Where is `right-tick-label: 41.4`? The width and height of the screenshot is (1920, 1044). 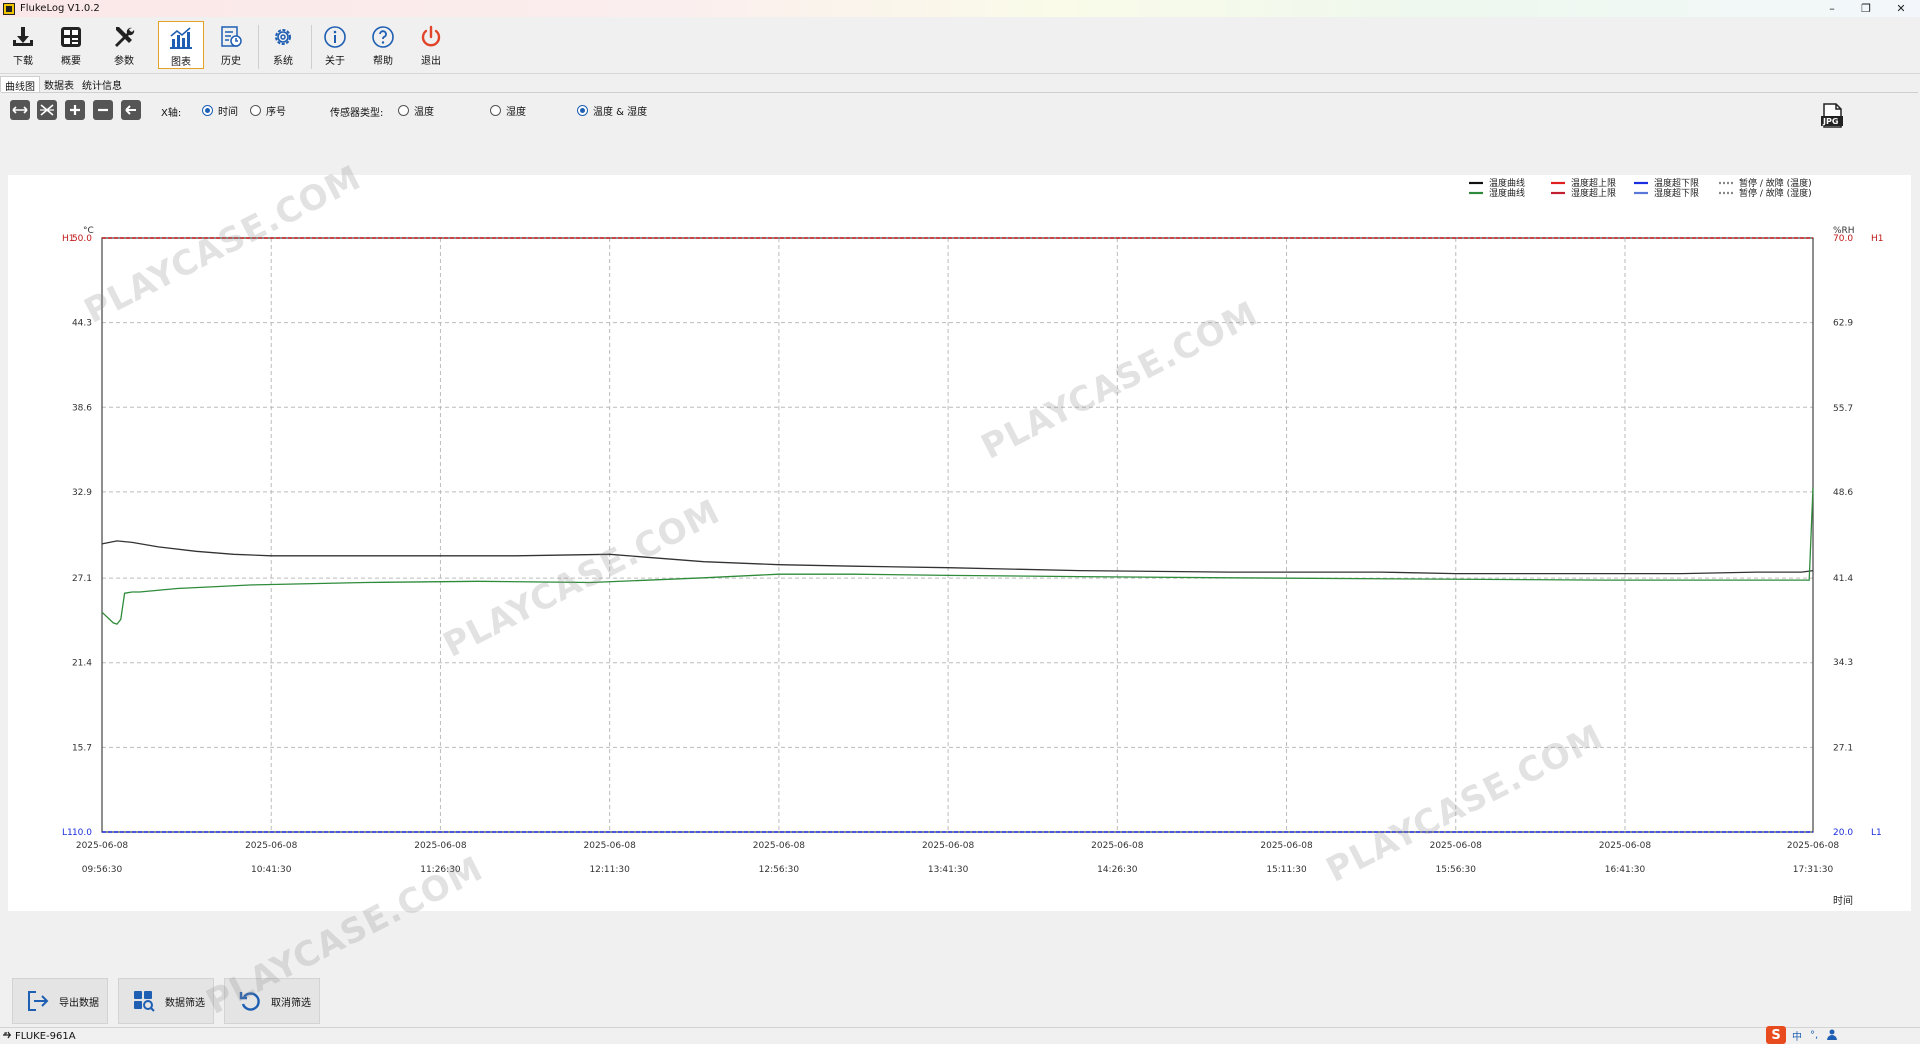
right-tick-label: 41.4 is located at coordinates (1843, 579).